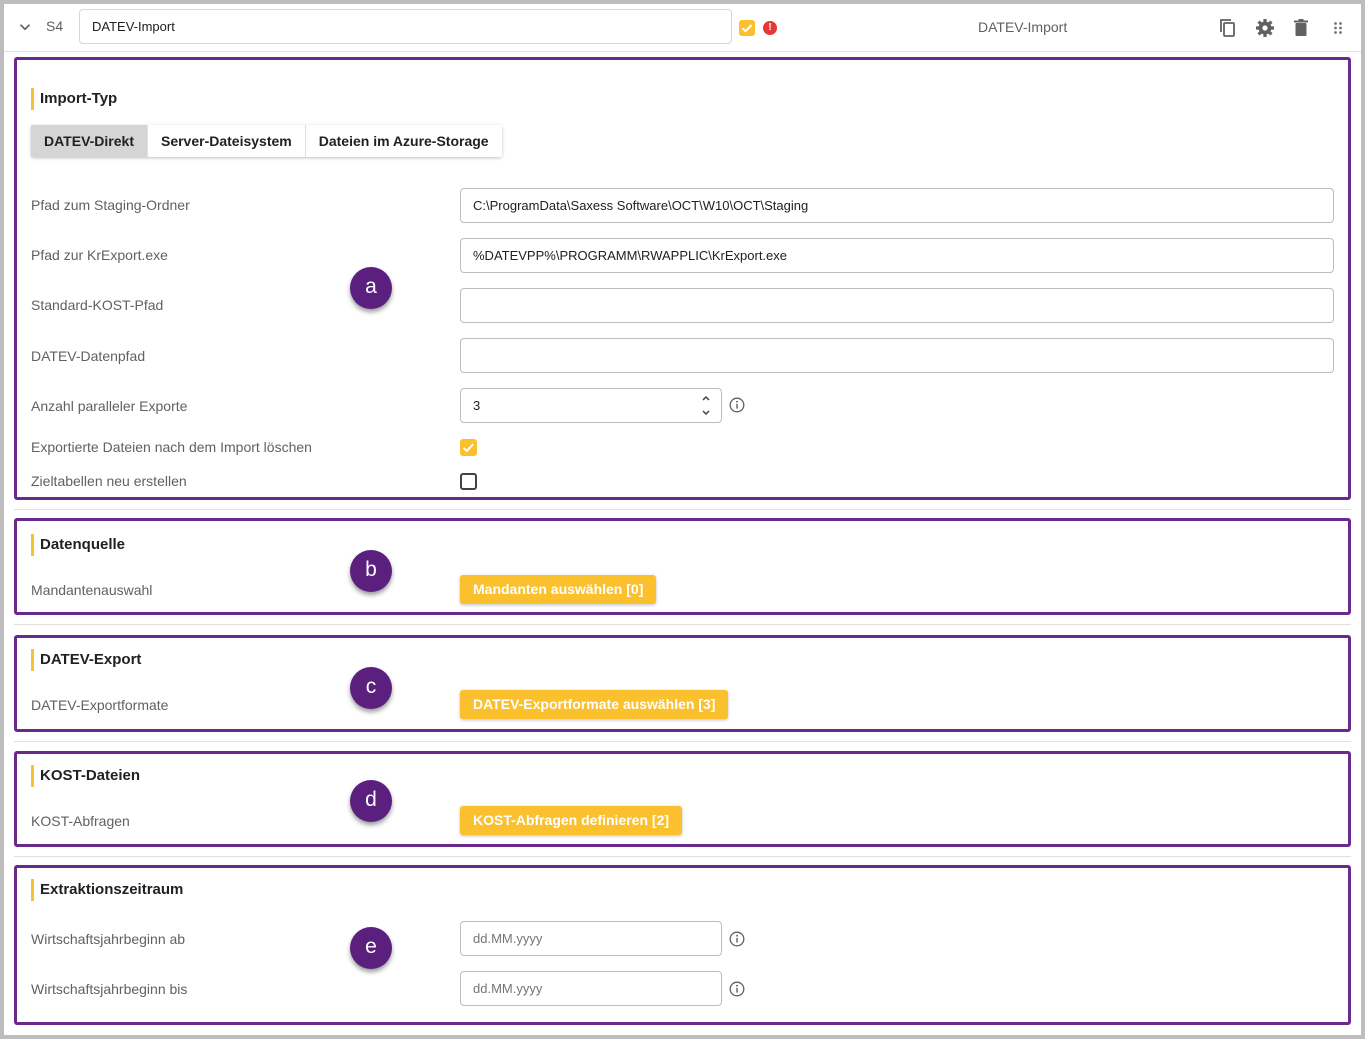 The image size is (1365, 1039). I want to click on drag-handle-icon, so click(1338, 28).